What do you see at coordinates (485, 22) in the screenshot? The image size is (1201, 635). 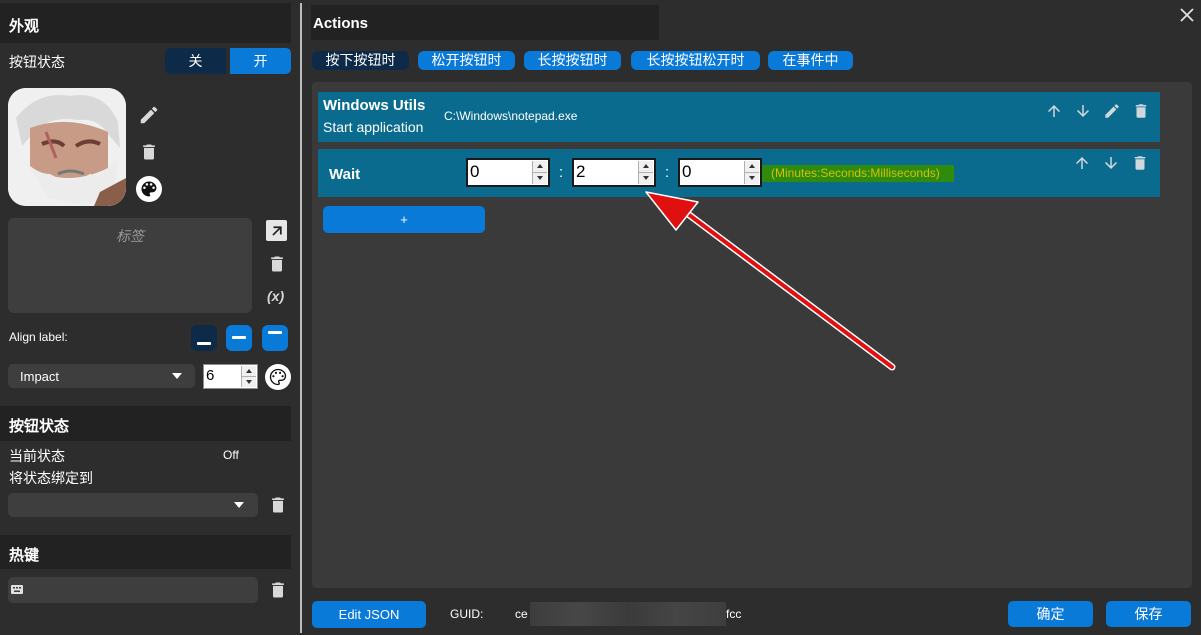 I see `actions-header: Actions` at bounding box center [485, 22].